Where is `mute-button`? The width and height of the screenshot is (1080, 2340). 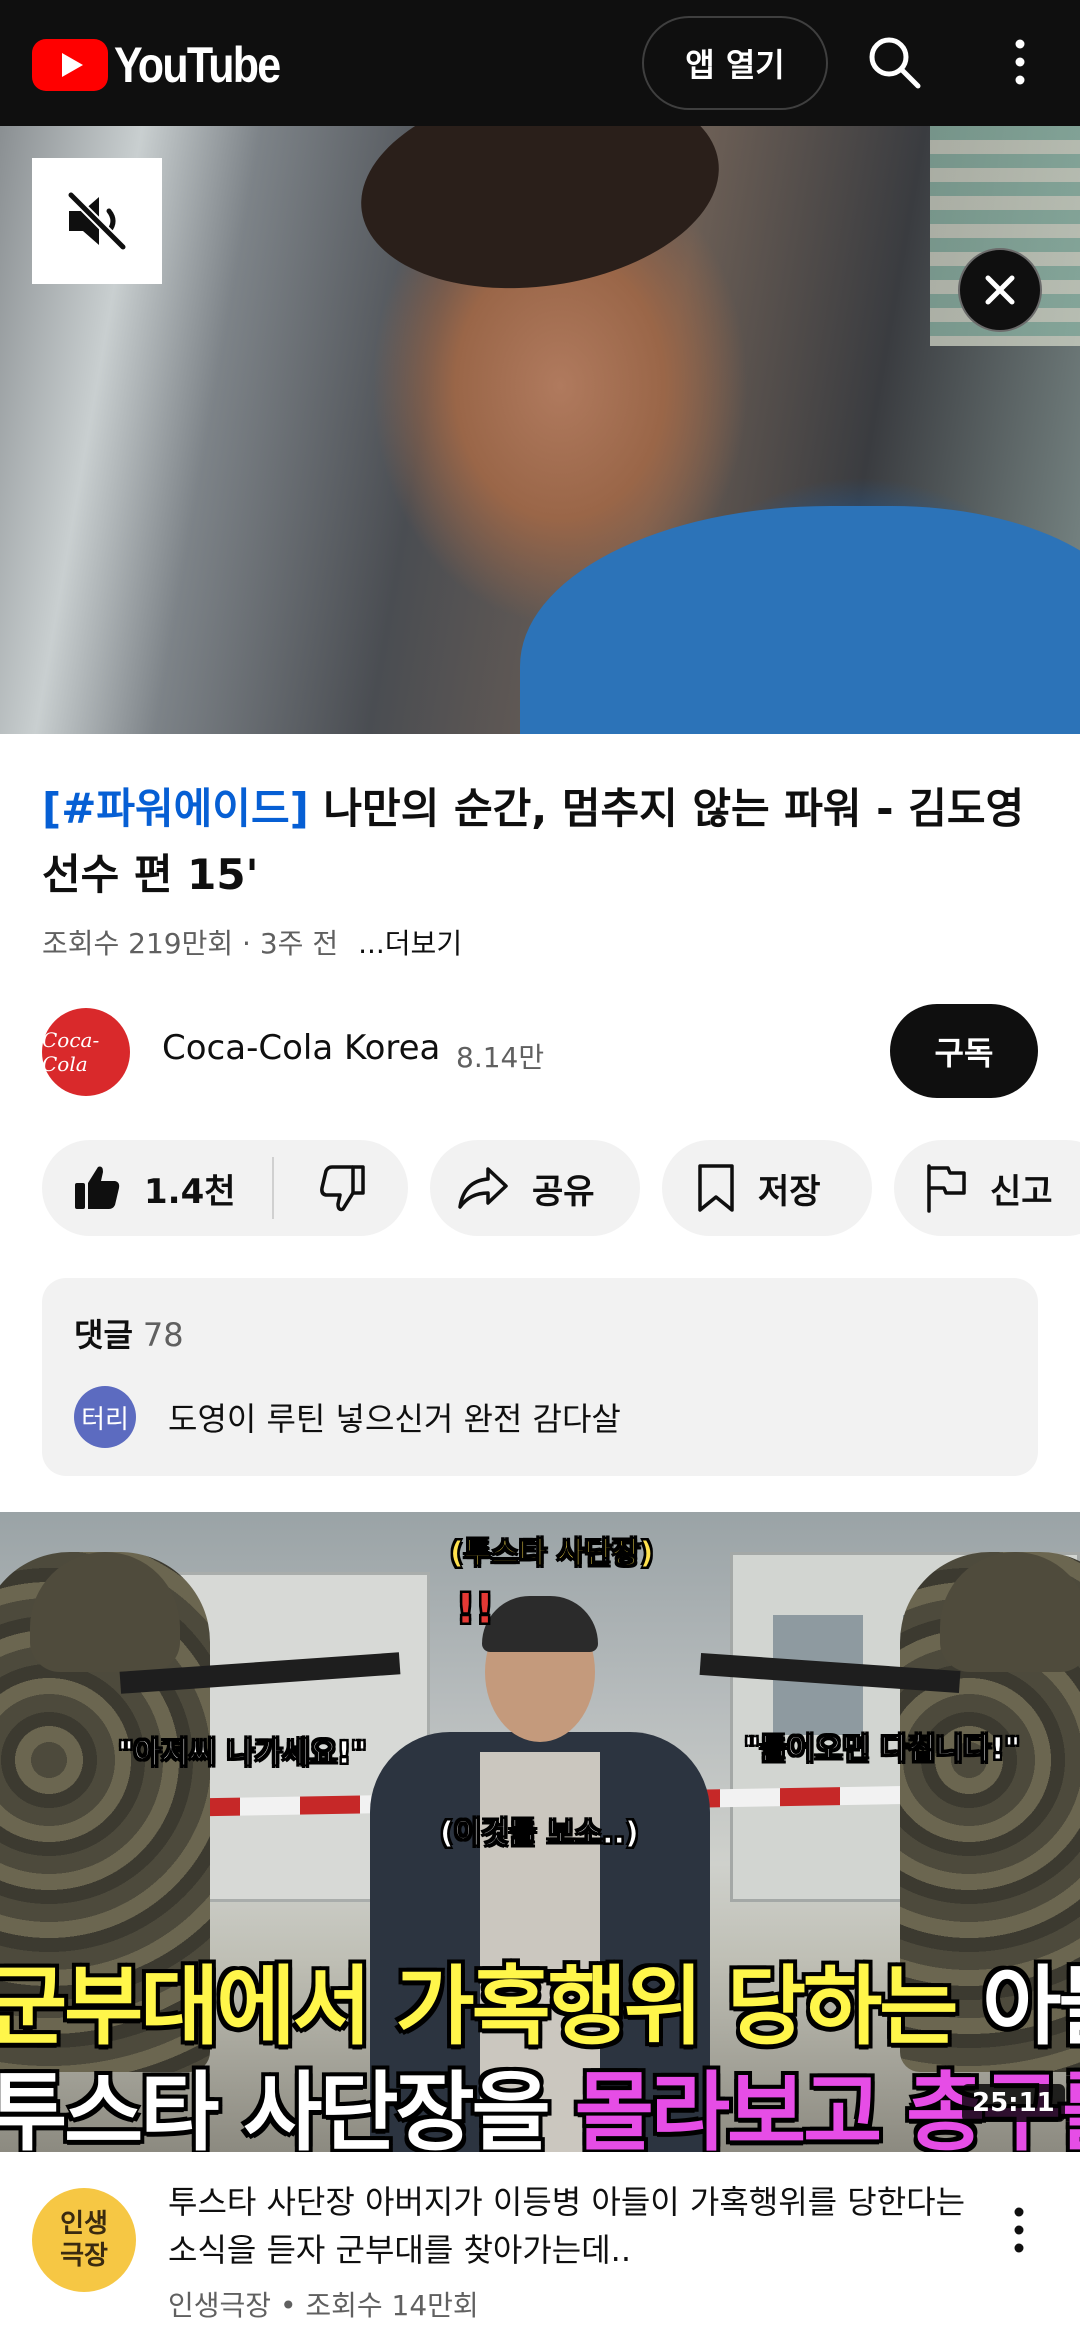 mute-button is located at coordinates (97, 221).